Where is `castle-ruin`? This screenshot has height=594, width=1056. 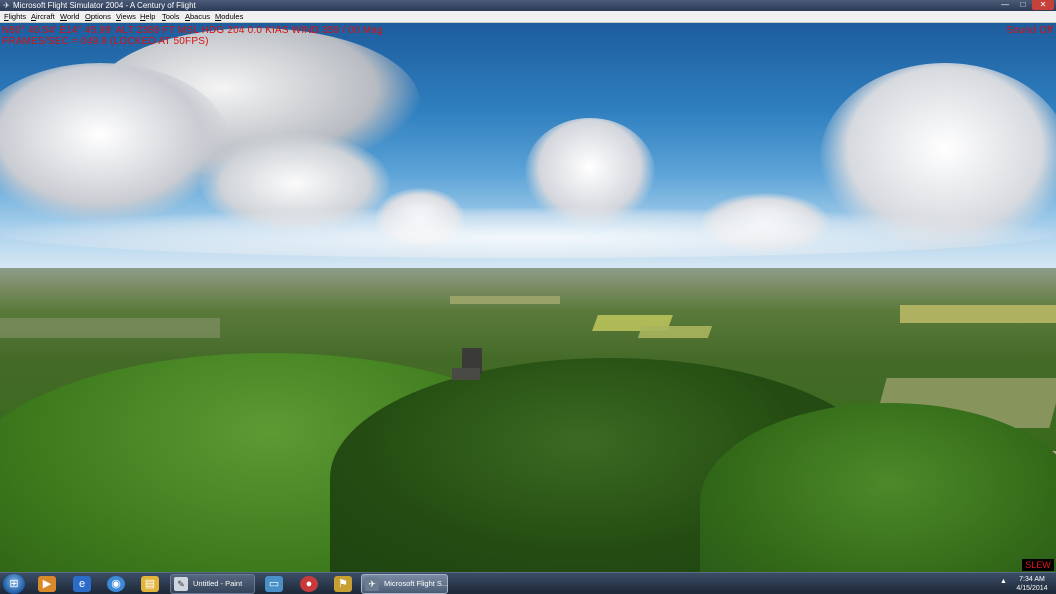 castle-ruin is located at coordinates (466, 374).